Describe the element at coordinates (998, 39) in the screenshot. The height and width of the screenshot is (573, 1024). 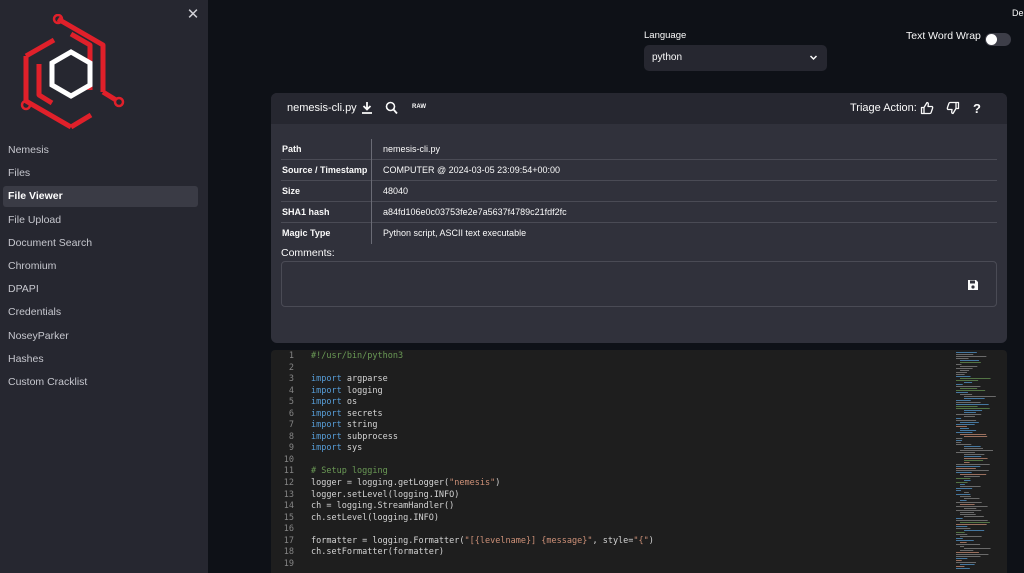
I see `word-wrap-toggle` at that location.